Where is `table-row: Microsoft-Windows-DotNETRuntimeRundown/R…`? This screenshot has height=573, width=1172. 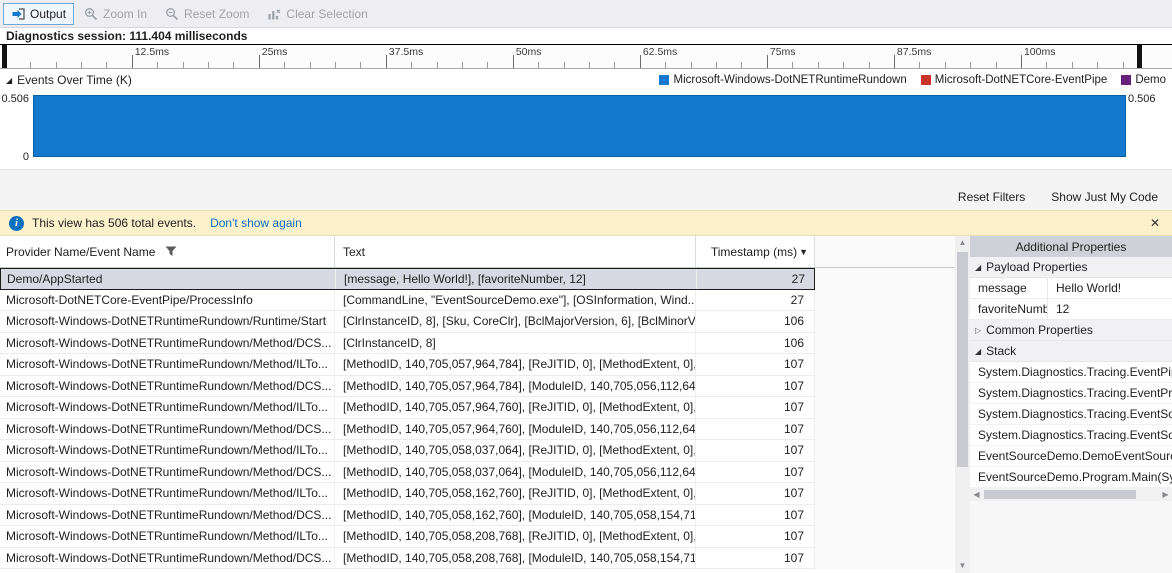
table-row: Microsoft-Windows-DotNETRuntimeRundown/R… is located at coordinates (477, 322).